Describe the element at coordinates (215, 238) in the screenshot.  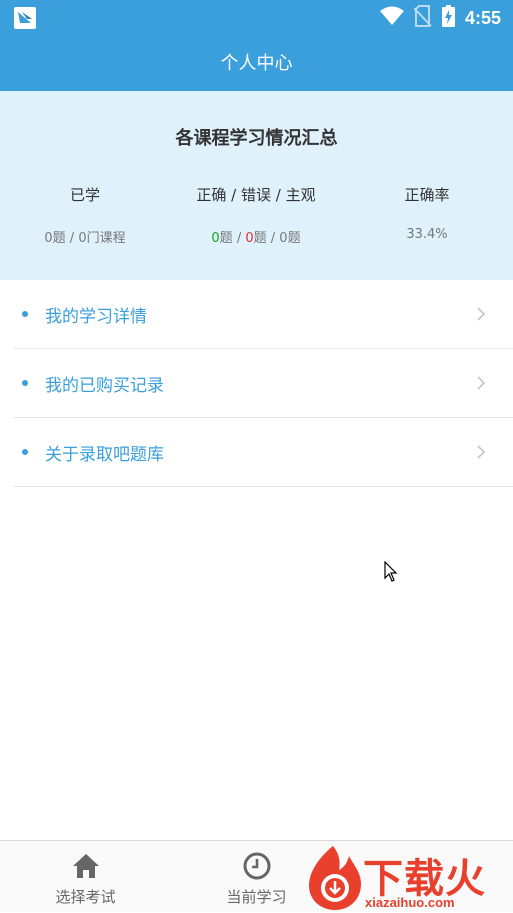
I see `correct-count: 0` at that location.